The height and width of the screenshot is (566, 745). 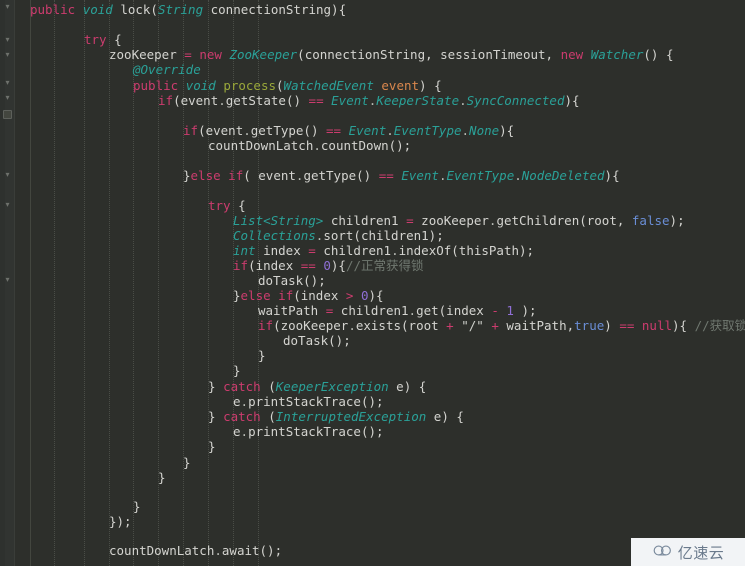 I want to click on code-token-kw2: EventType, so click(x=480, y=175).